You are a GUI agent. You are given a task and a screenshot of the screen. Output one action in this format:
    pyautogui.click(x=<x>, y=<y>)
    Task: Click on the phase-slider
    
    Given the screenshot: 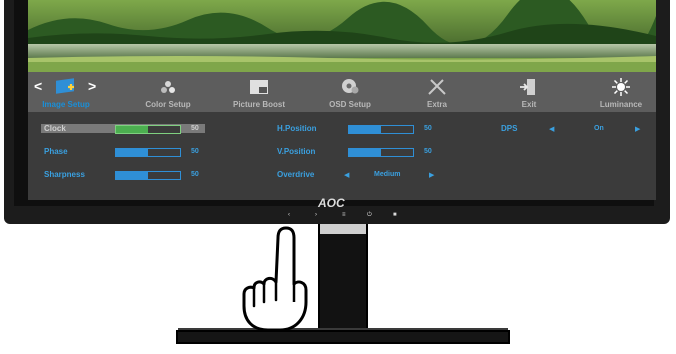 What is the action you would take?
    pyautogui.click(x=148, y=152)
    